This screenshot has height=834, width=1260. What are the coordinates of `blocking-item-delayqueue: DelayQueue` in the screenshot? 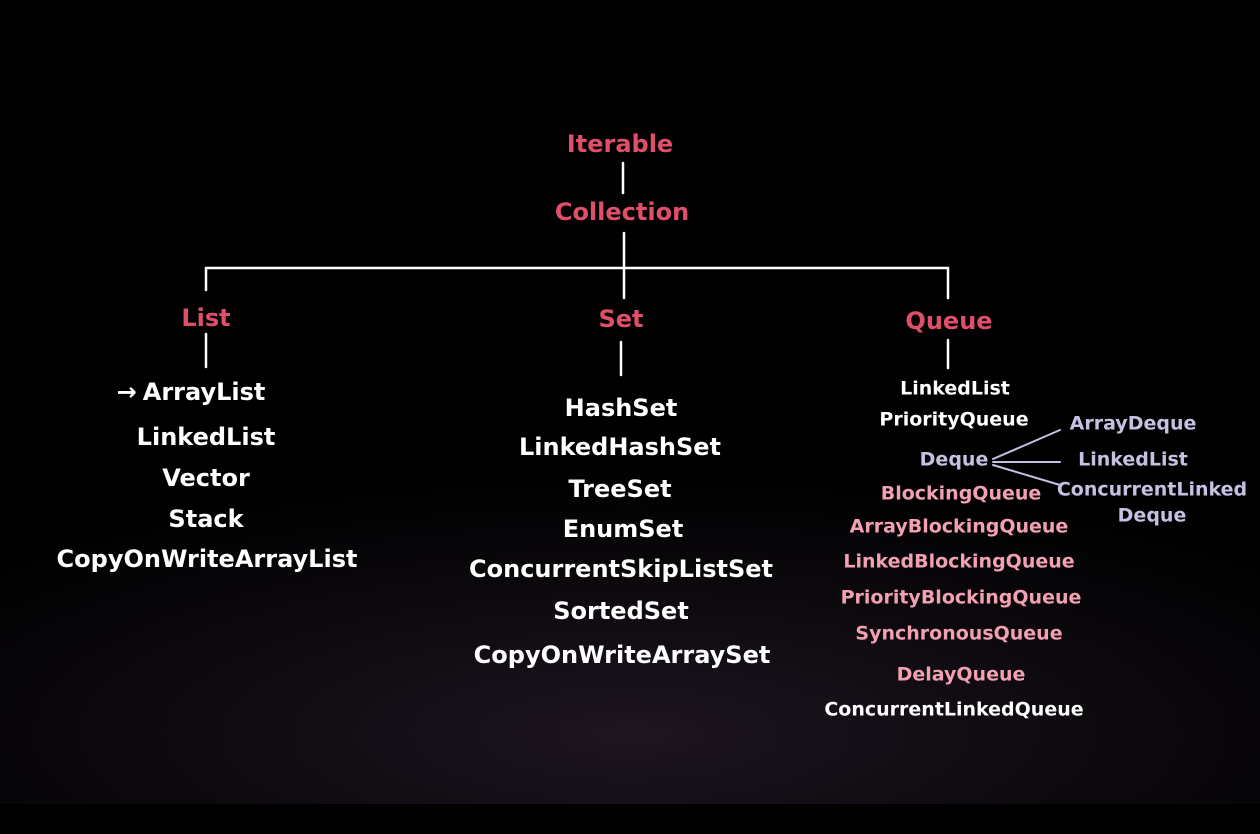 It's located at (961, 674).